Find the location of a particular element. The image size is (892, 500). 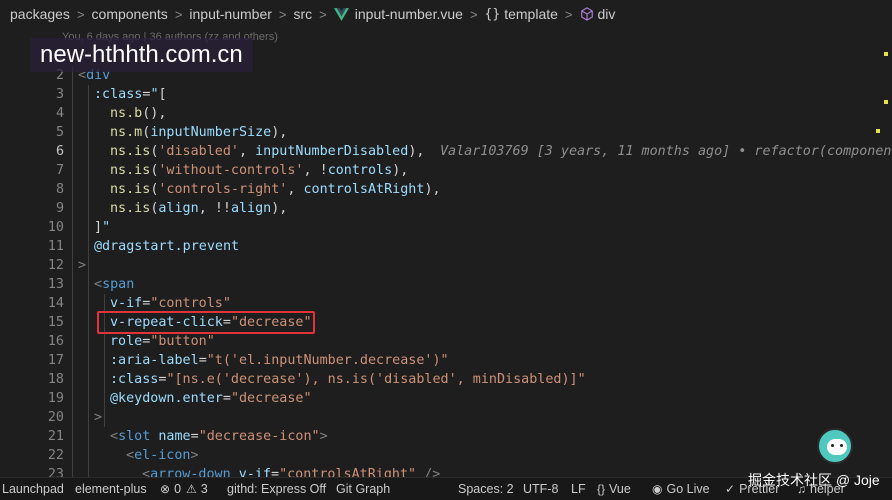

line-number: 17 is located at coordinates (55, 360).